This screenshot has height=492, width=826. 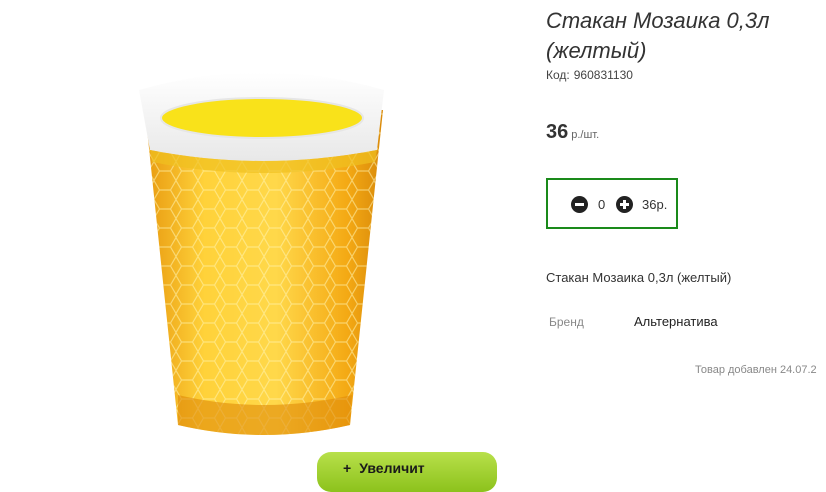 I want to click on add-to-cart-button: + Увеличит, so click(x=407, y=472).